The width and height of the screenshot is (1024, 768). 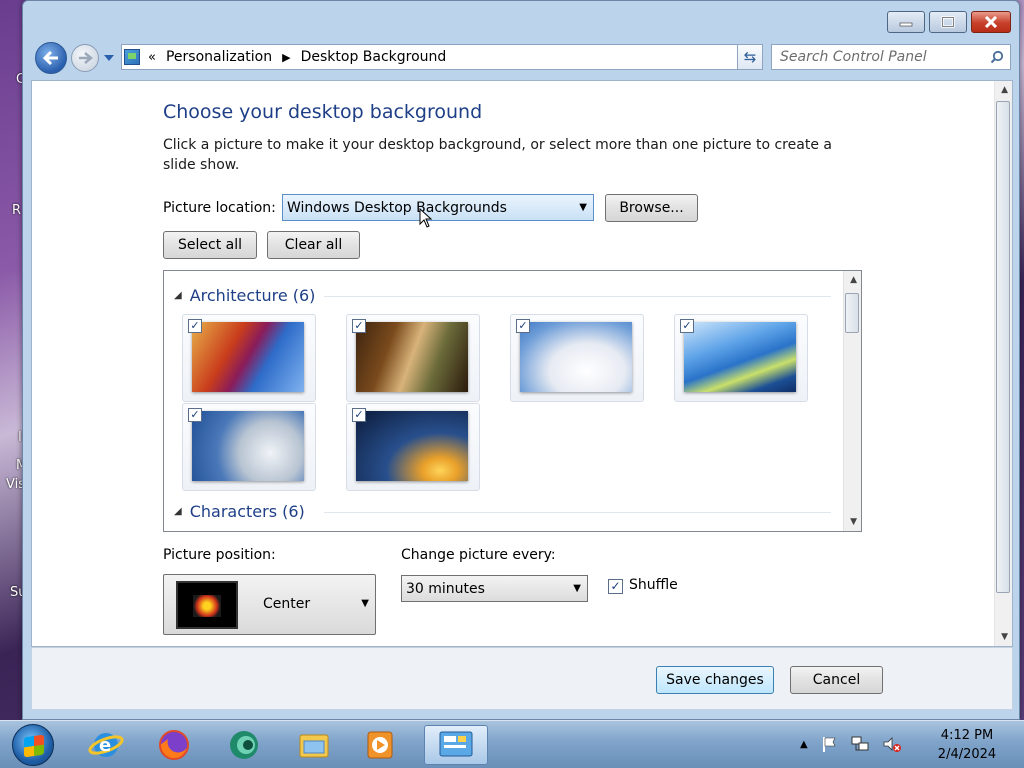 I want to click on content-scrollbar: ▲ ▼, so click(x=1003, y=363).